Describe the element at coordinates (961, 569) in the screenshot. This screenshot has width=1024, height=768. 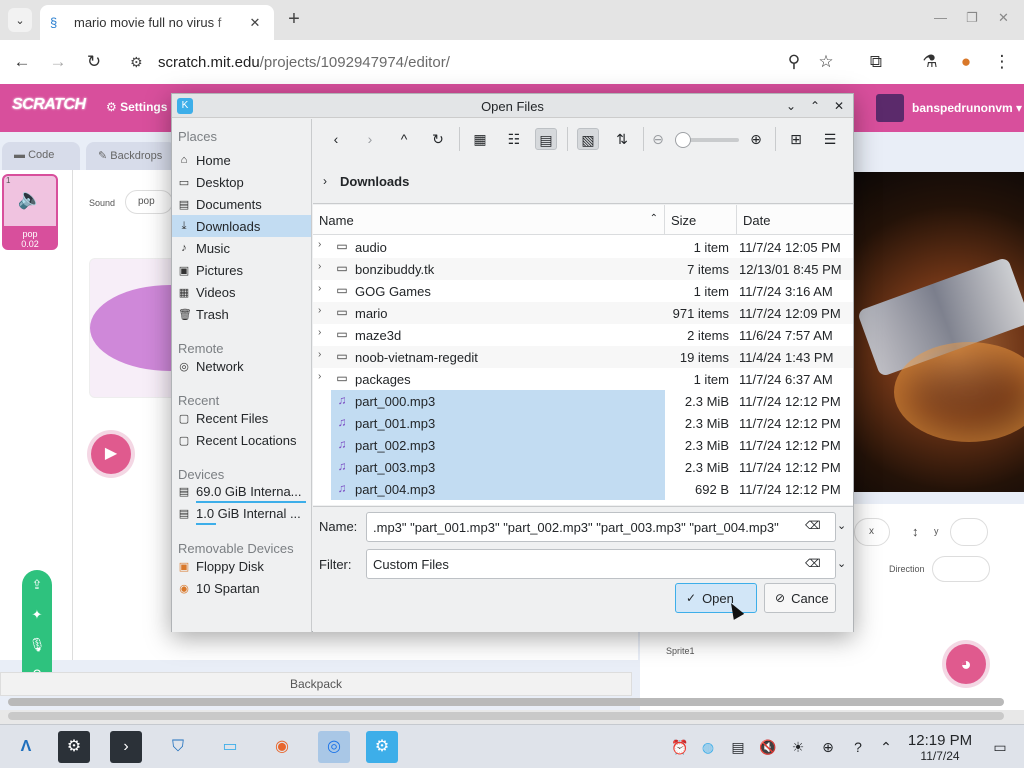
I see `direction-input` at that location.